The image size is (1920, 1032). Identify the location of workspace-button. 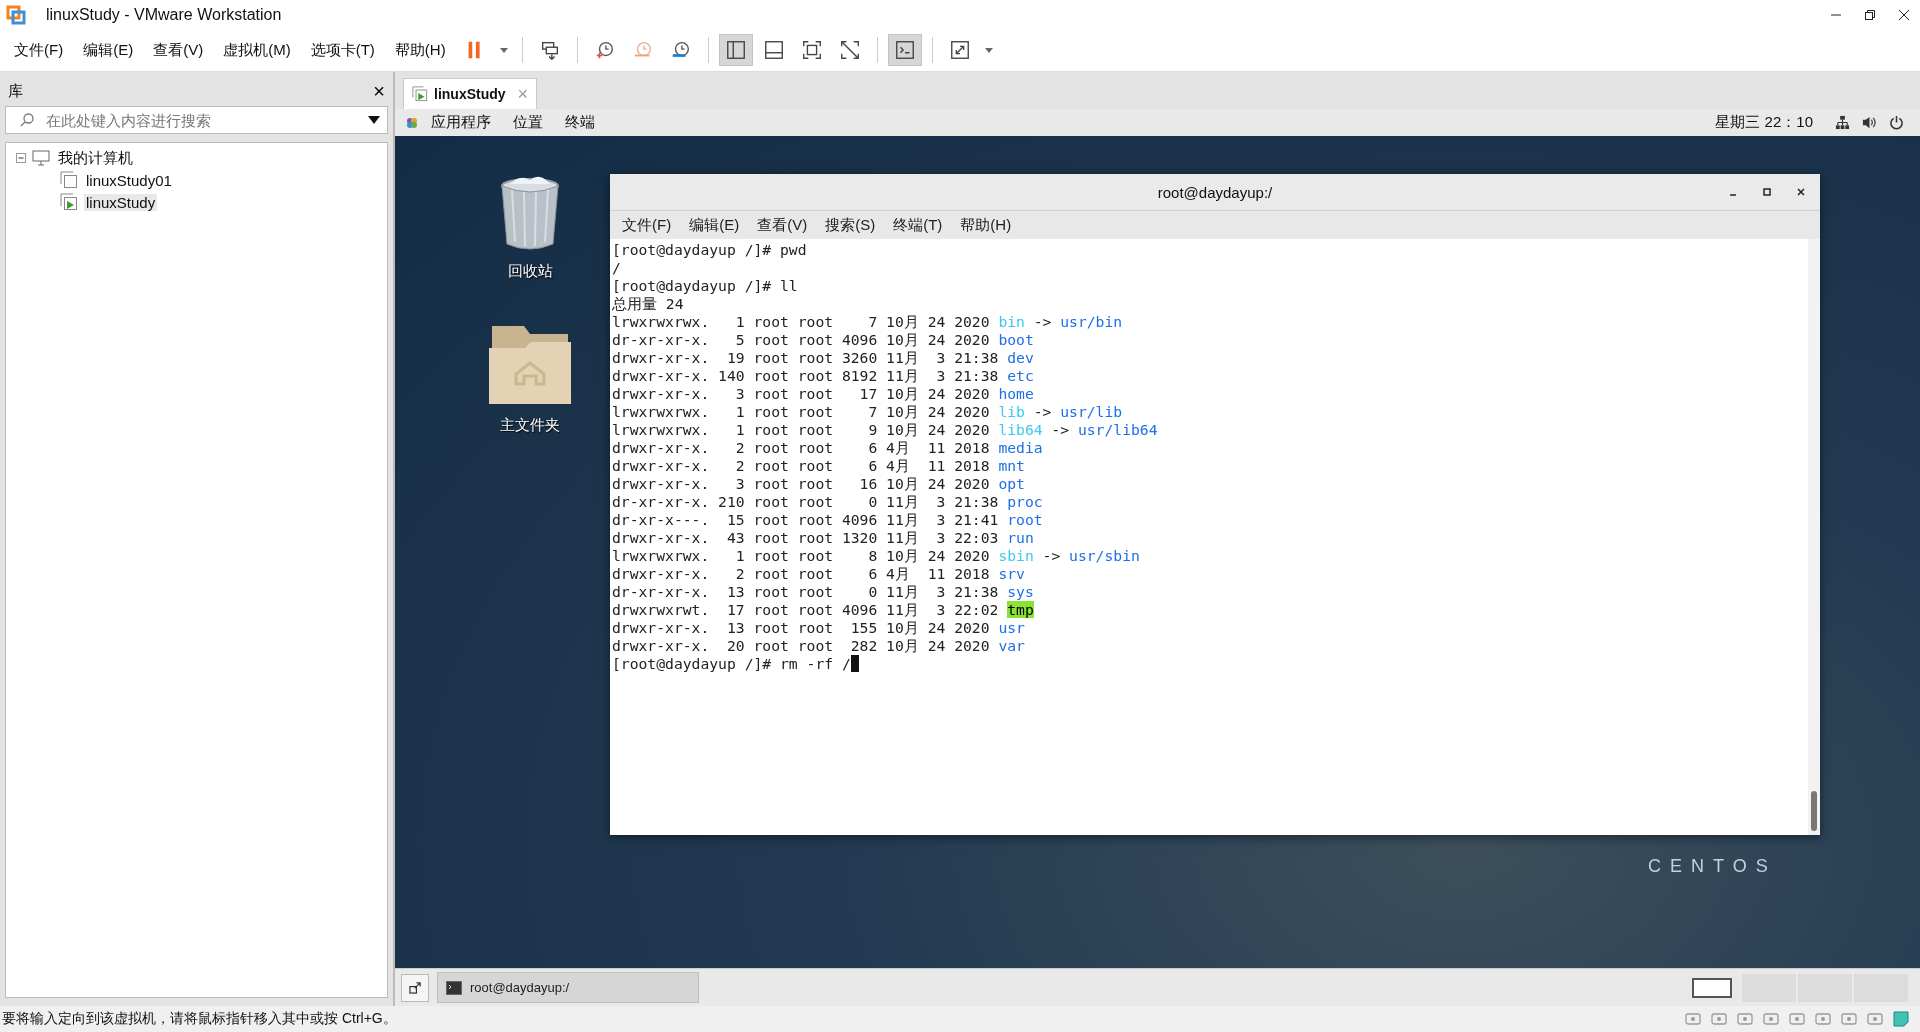
(1712, 987).